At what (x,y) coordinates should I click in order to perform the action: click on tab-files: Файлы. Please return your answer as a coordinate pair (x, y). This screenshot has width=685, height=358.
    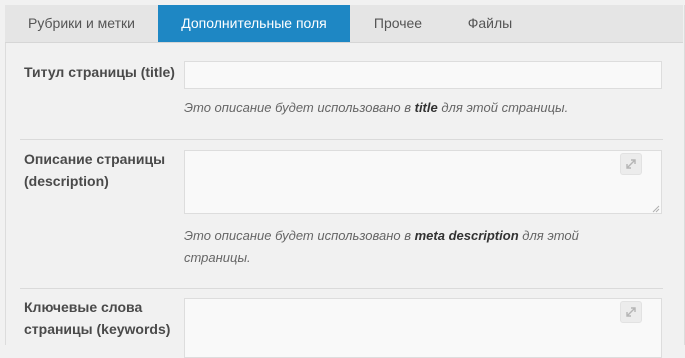
    Looking at the image, I should click on (490, 23).